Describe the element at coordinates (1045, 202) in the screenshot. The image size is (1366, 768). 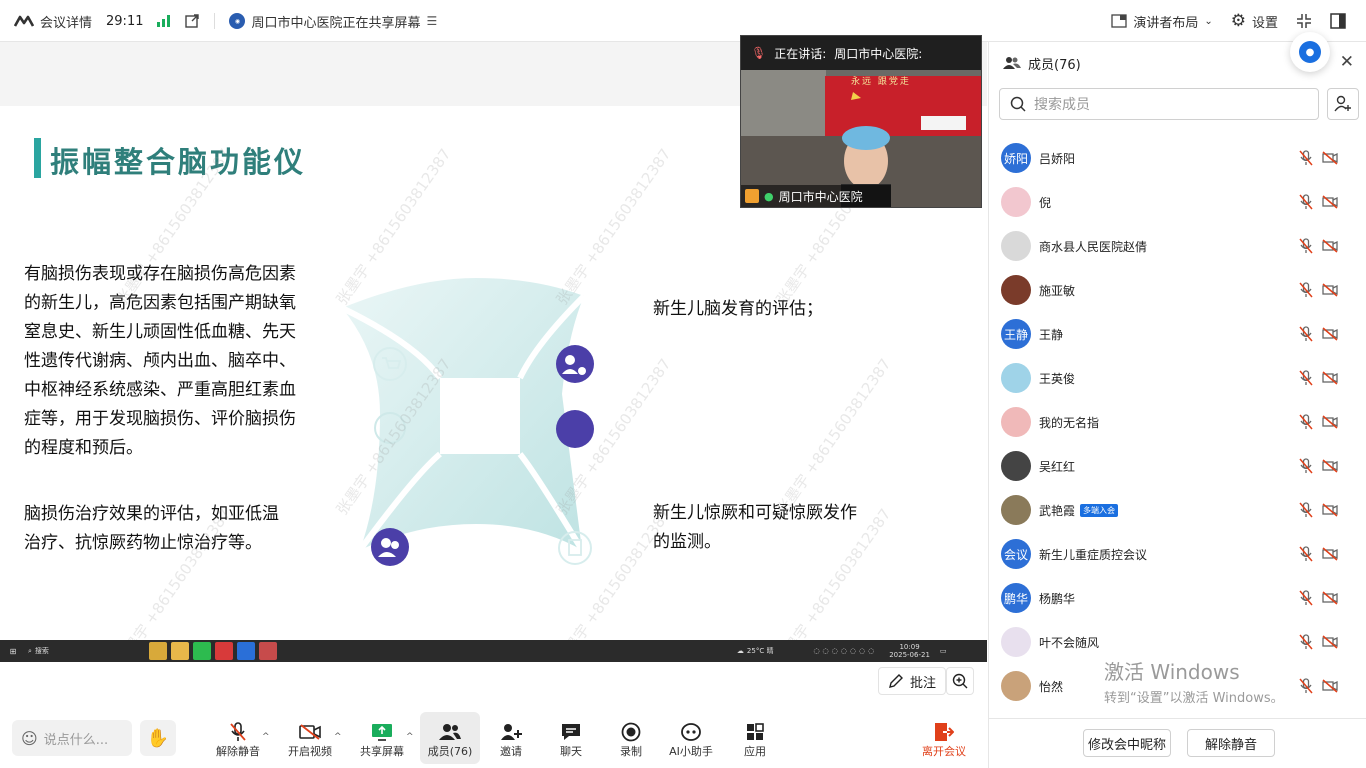
I see `member-name: 倪` at that location.